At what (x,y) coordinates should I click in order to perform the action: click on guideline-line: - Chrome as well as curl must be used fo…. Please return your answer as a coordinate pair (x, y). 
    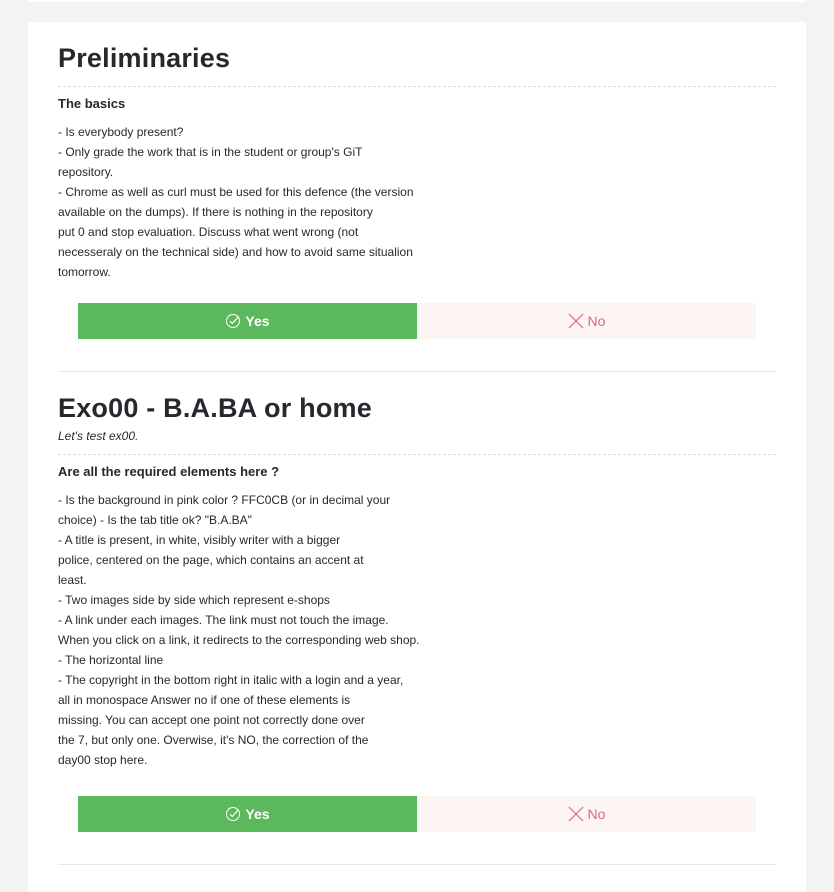
    Looking at the image, I should click on (236, 192).